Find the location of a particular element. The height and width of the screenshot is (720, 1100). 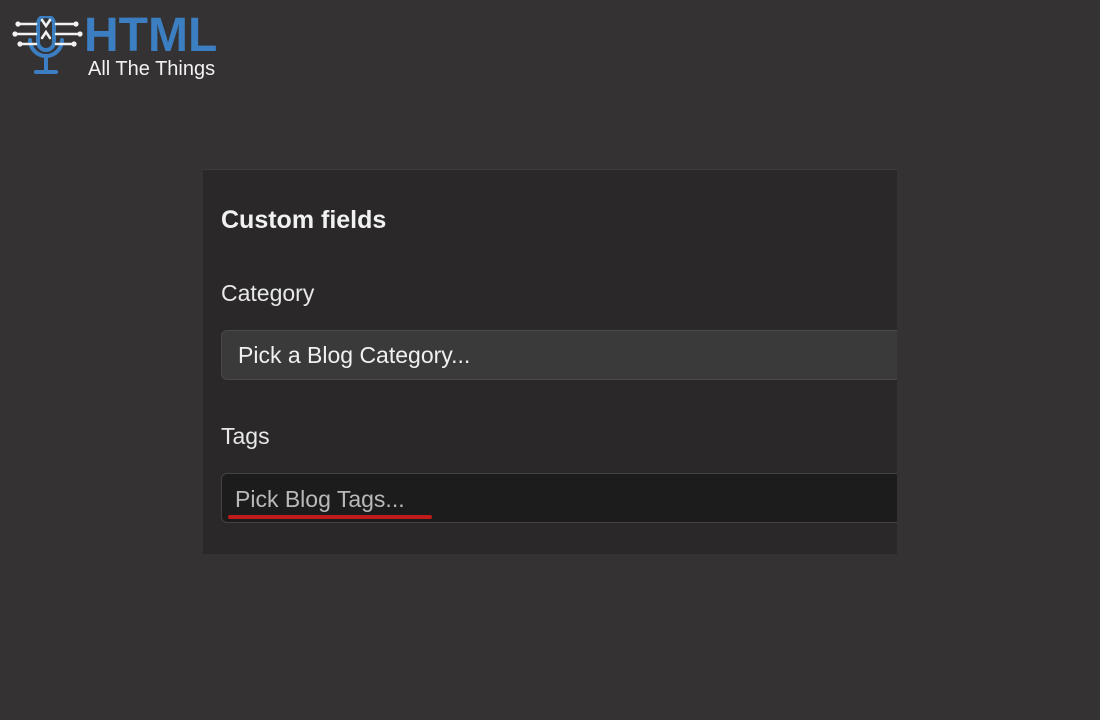

logo-title: HTML is located at coordinates (151, 35).